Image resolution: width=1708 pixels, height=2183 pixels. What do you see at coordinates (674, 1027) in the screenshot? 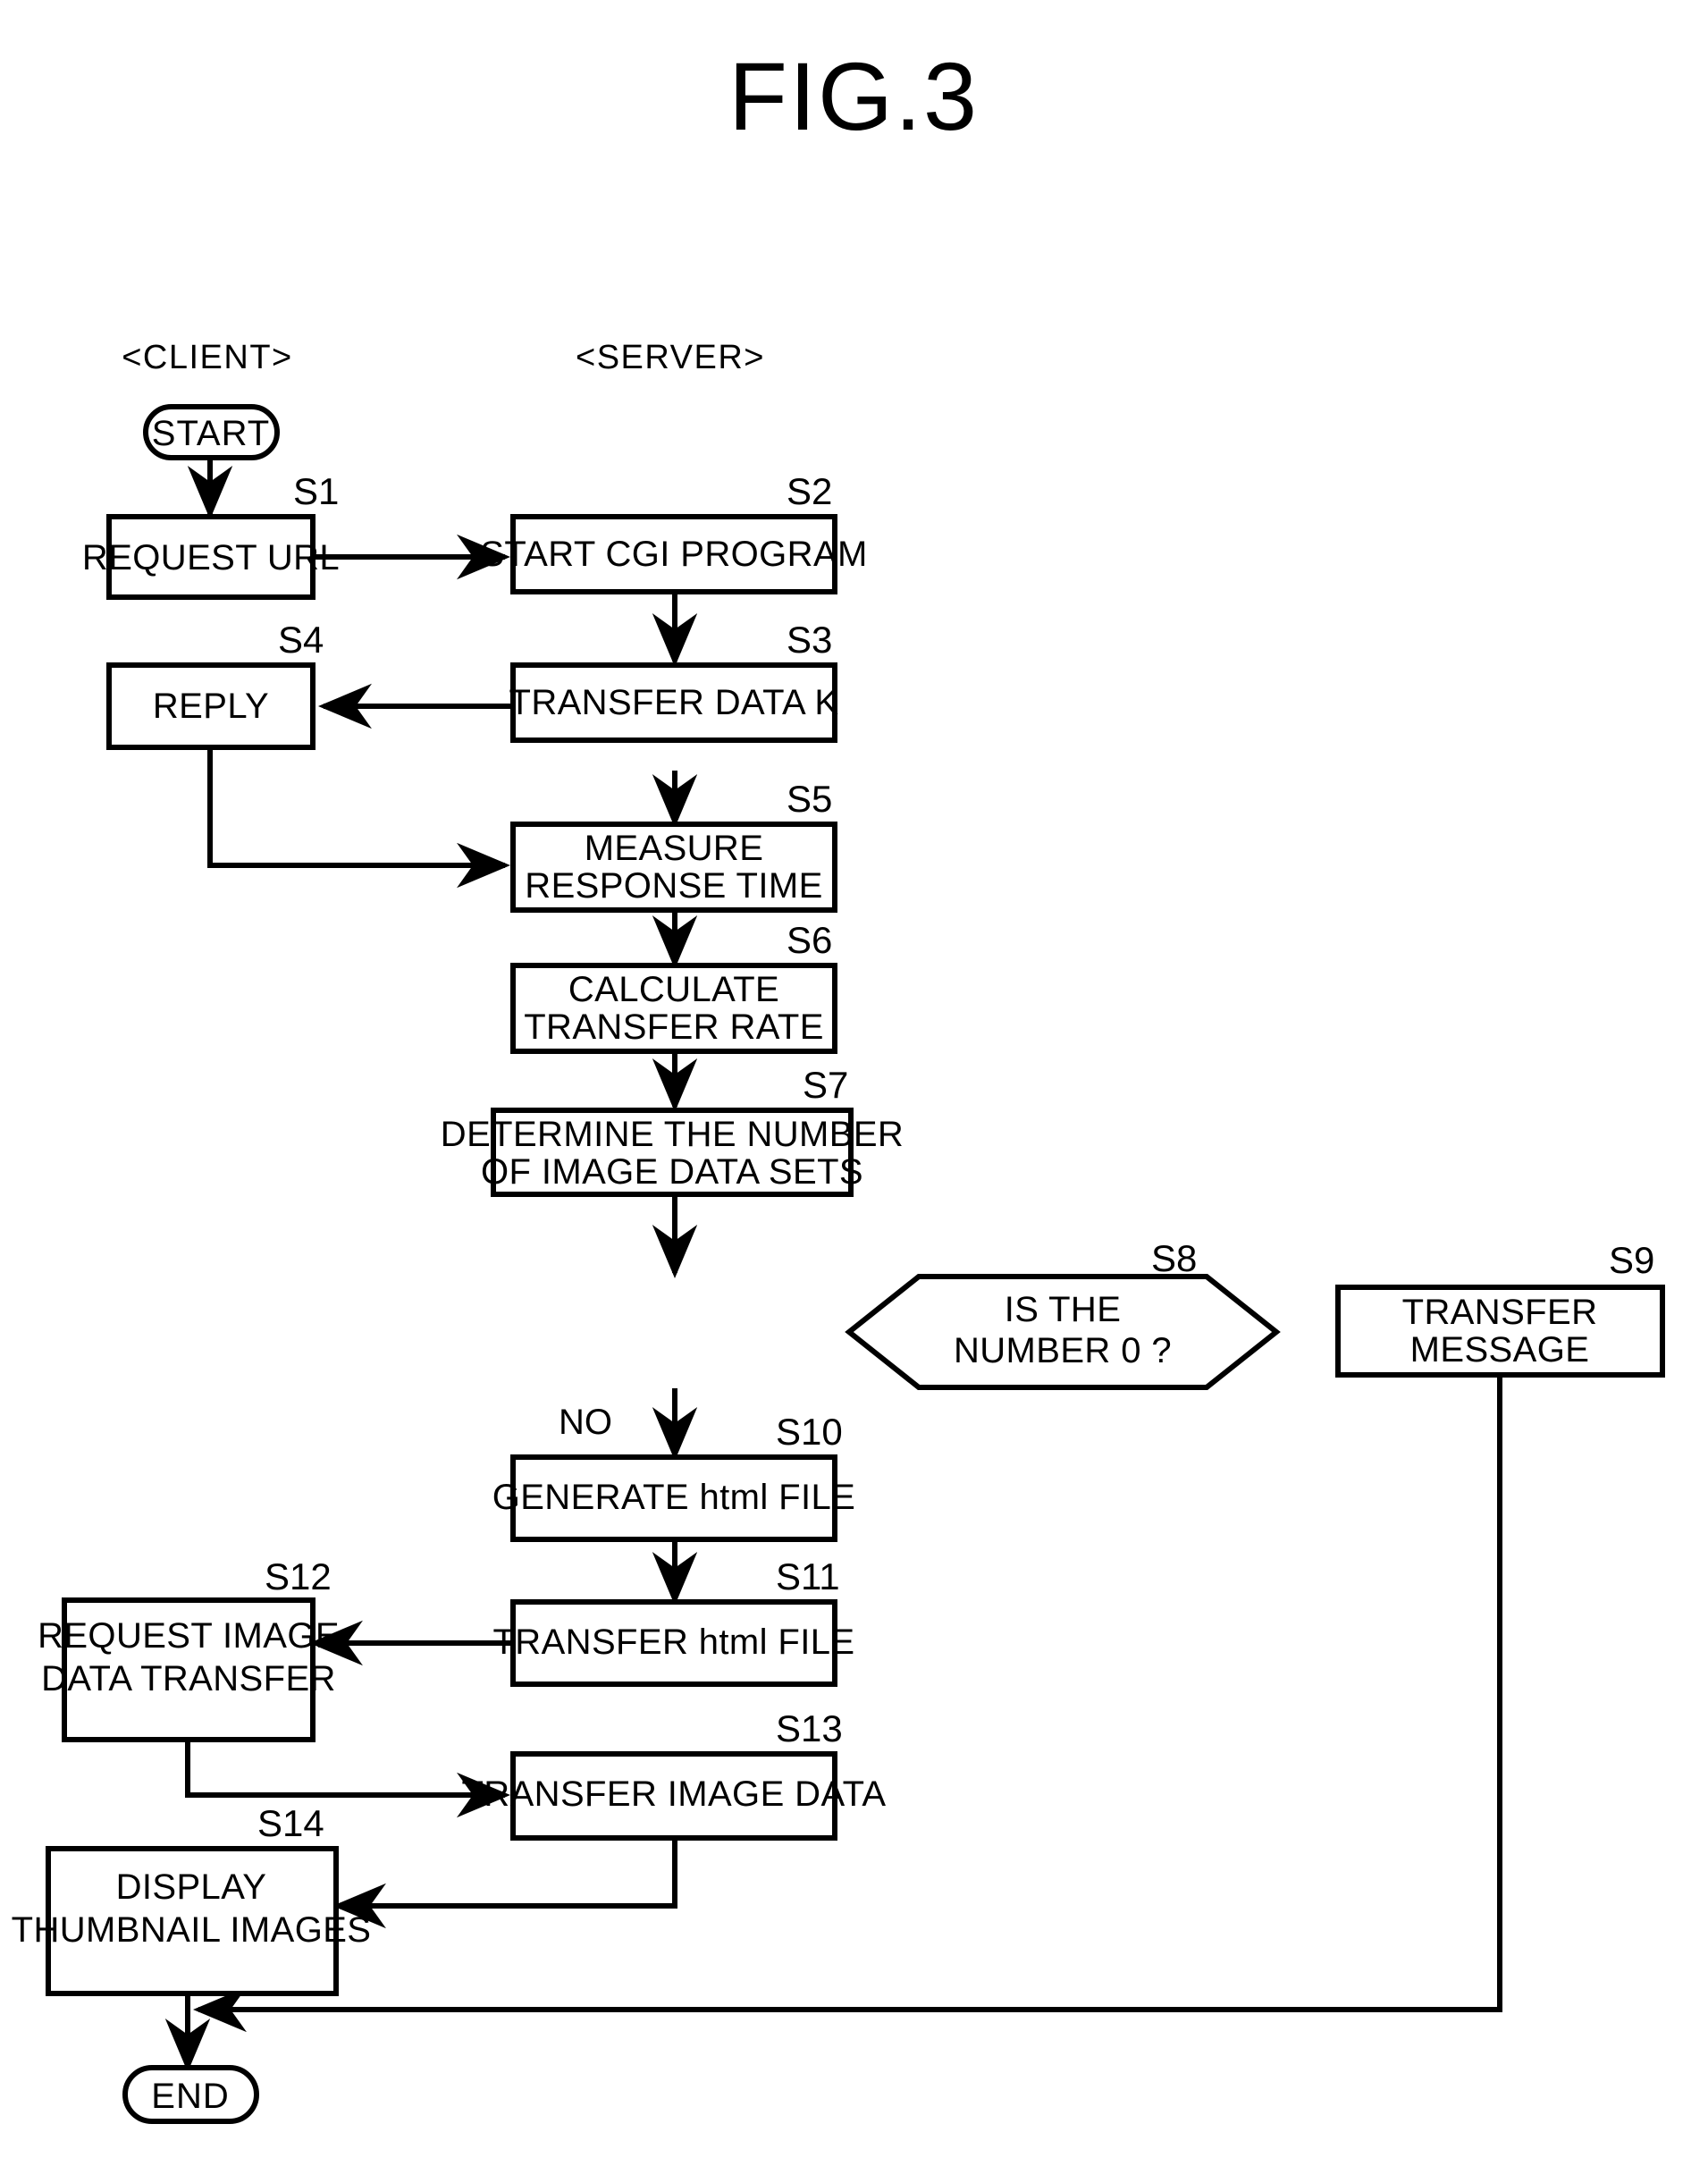
I see `step-s6-line-2: TRANSFER RATE` at bounding box center [674, 1027].